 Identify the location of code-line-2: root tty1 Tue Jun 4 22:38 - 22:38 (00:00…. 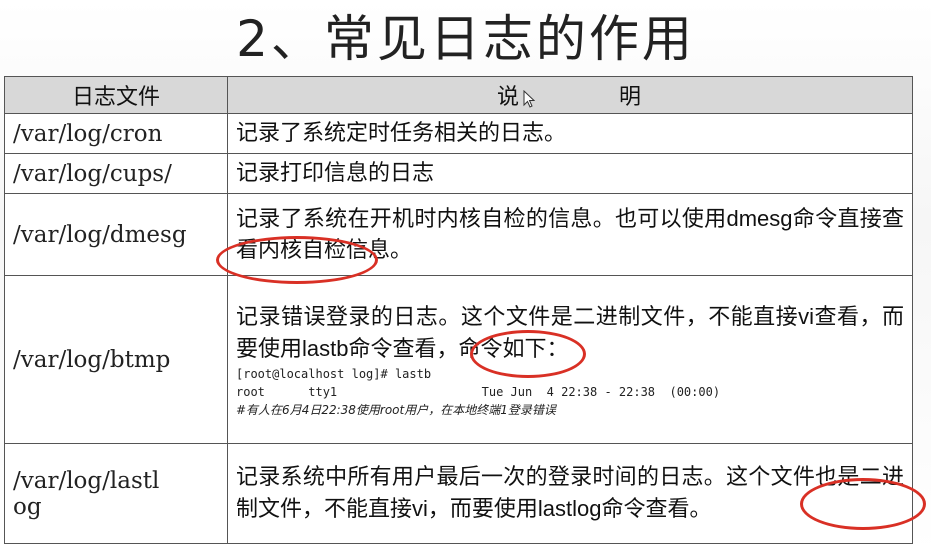
(478, 391).